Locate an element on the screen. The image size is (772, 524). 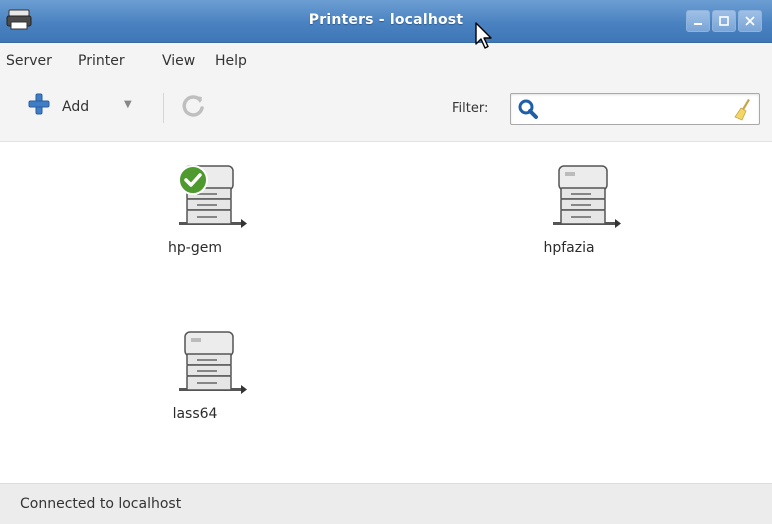
add-button: Add ▼ is located at coordinates (88, 106).